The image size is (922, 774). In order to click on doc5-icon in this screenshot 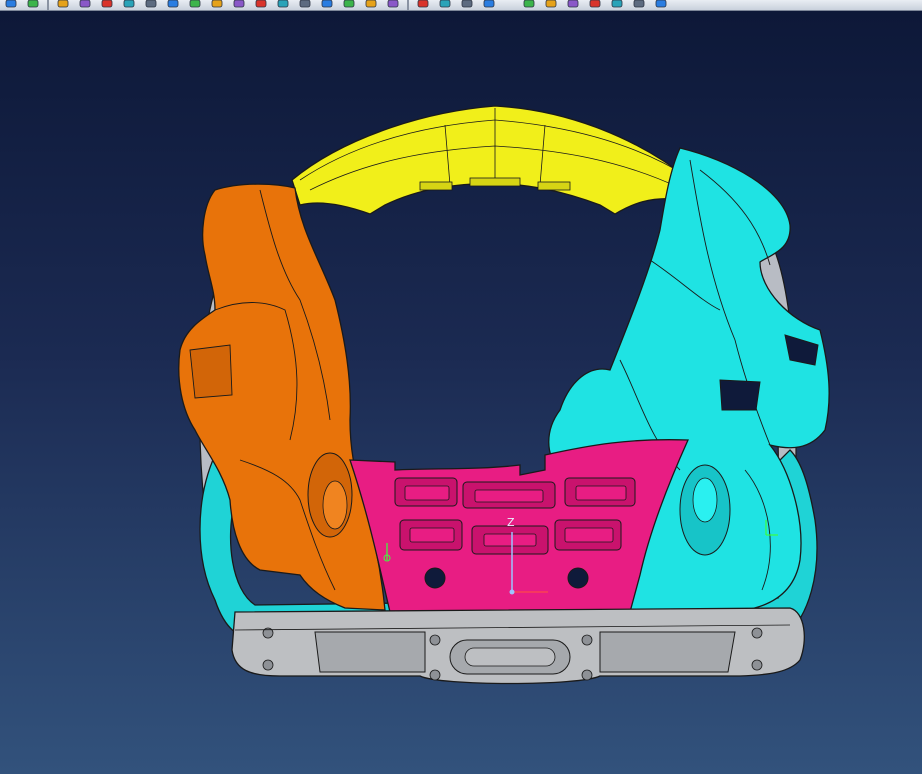, I will do `click(617, 5)`.